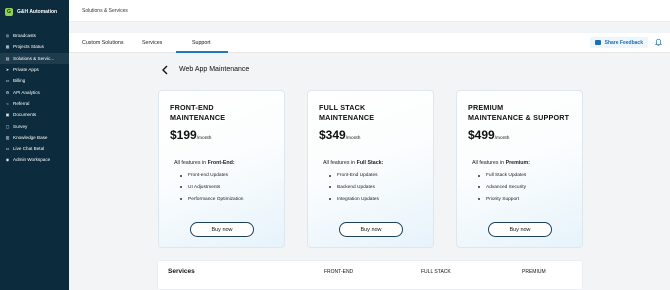 This screenshot has width=670, height=290. I want to click on survey-icon: ▢, so click(7, 126).